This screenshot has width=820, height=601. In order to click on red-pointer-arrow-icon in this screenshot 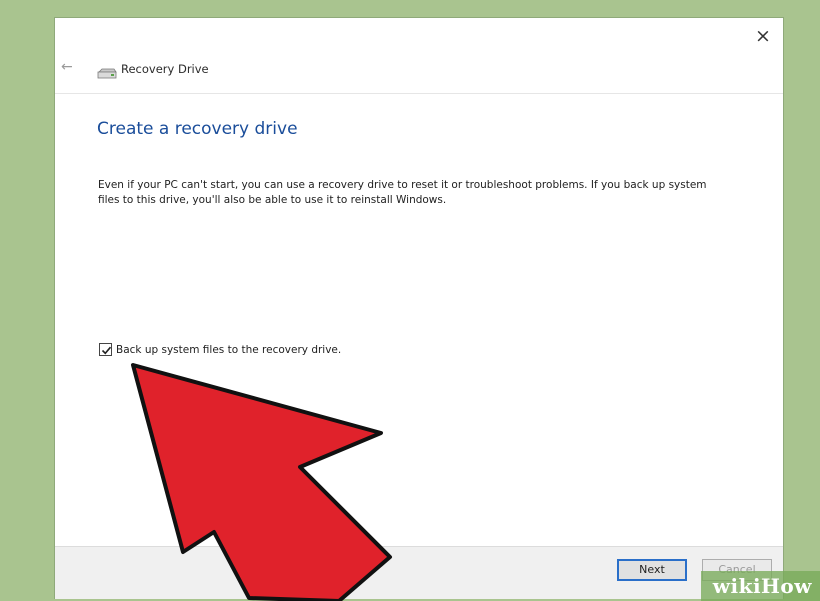, I will do `click(261, 482)`.